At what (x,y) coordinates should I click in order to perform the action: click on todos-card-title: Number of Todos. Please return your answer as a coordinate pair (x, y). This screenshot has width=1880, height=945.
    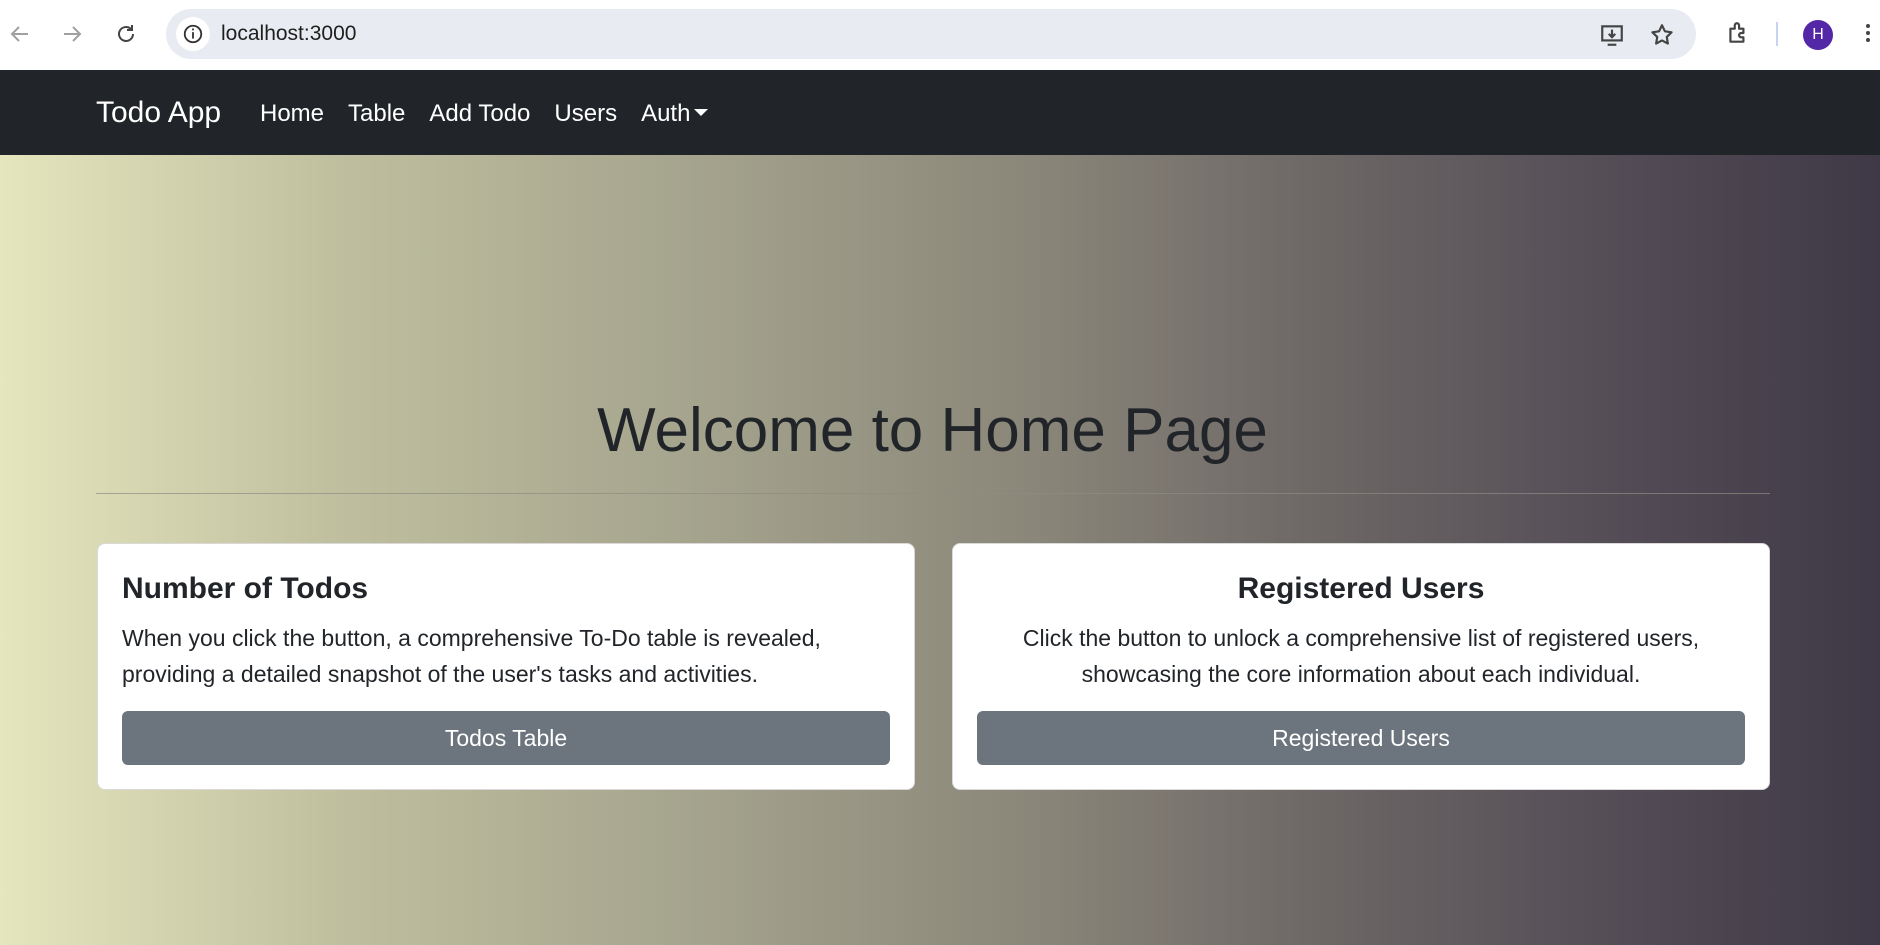
    Looking at the image, I should click on (245, 588).